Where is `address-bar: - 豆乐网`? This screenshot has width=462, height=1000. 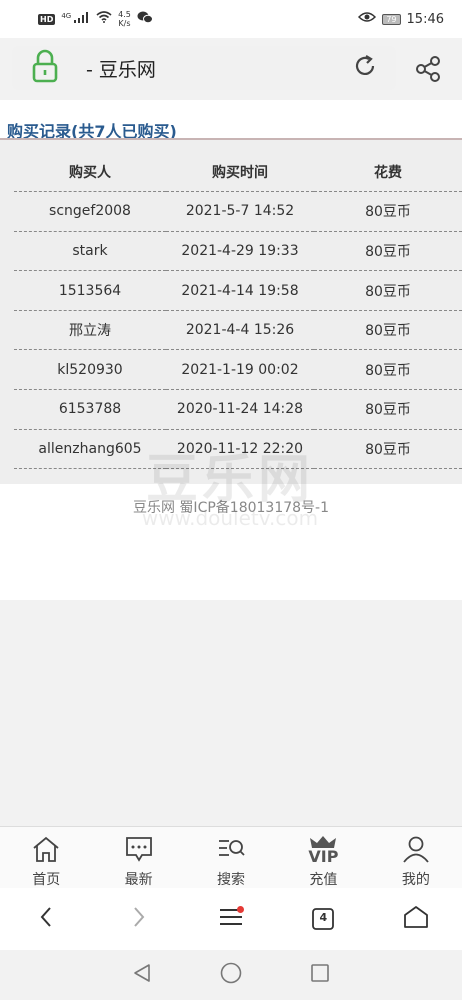
address-bar: - 豆乐网 is located at coordinates (204, 68).